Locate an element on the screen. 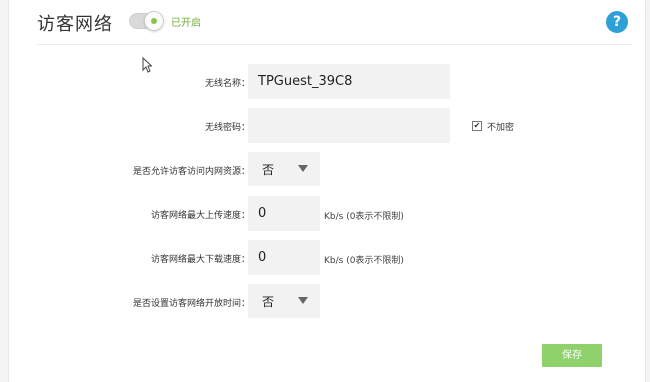 The width and height of the screenshot is (650, 382). password-label: 无线密码： is located at coordinates (227, 128).